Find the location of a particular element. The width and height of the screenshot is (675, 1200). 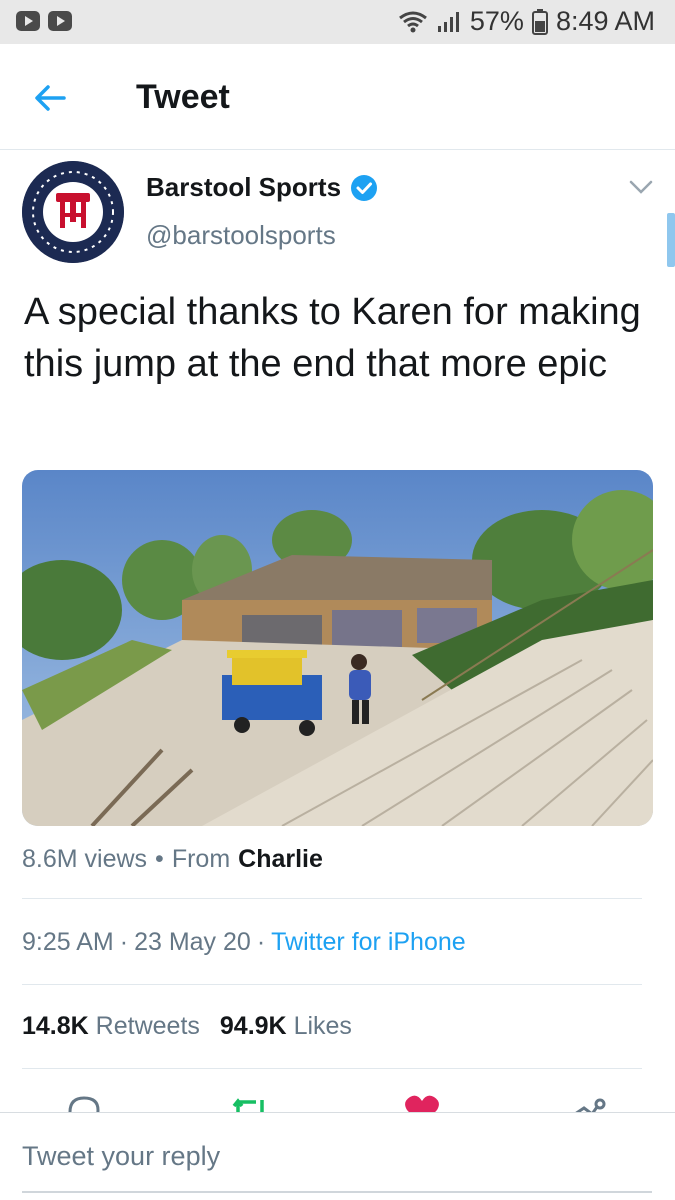

signal-icon is located at coordinates (448, 21).